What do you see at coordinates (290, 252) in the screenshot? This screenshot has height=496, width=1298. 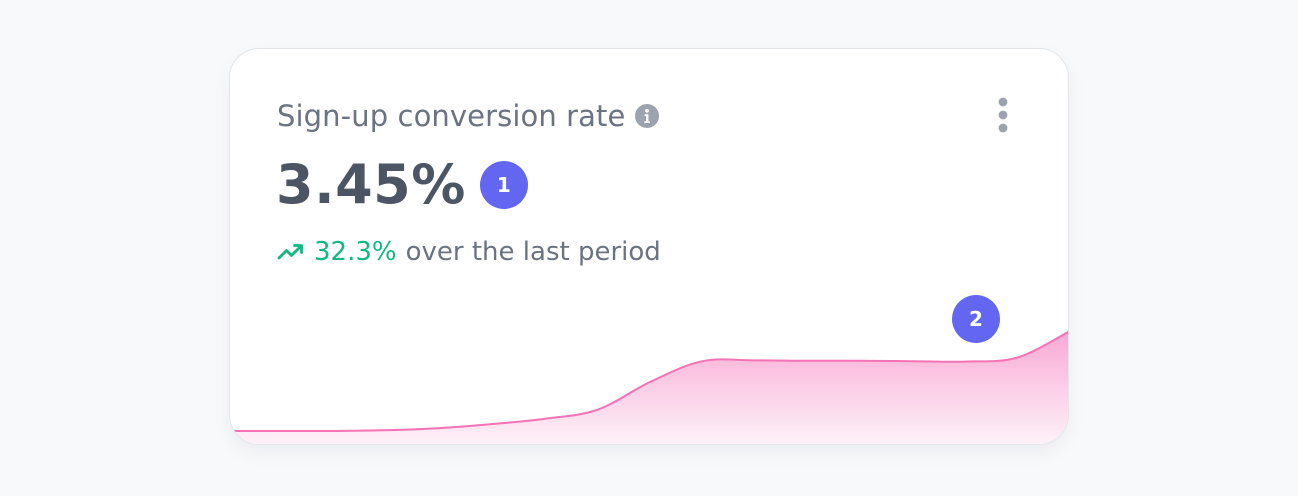 I see `trending-up-icon` at bounding box center [290, 252].